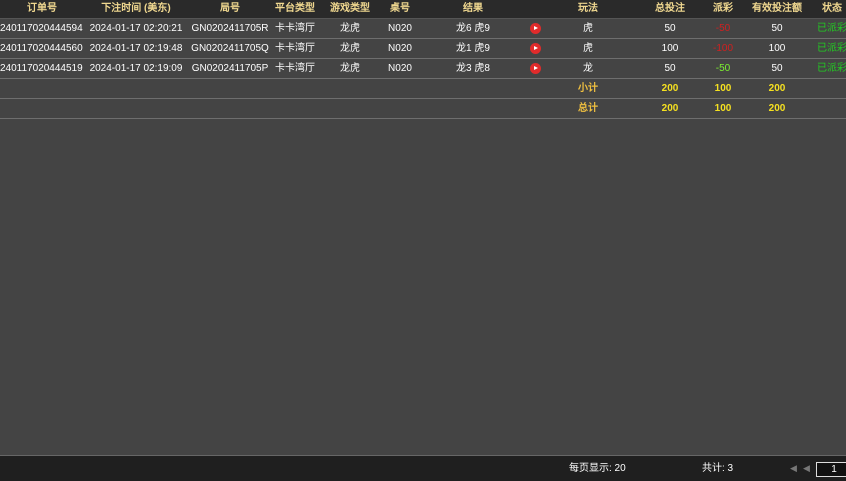  I want to click on payout: -100, so click(722, 48).